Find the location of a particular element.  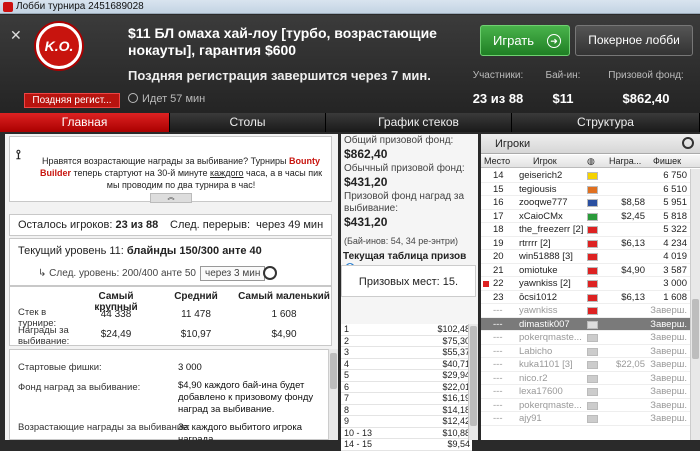

clock-icon is located at coordinates (133, 98).